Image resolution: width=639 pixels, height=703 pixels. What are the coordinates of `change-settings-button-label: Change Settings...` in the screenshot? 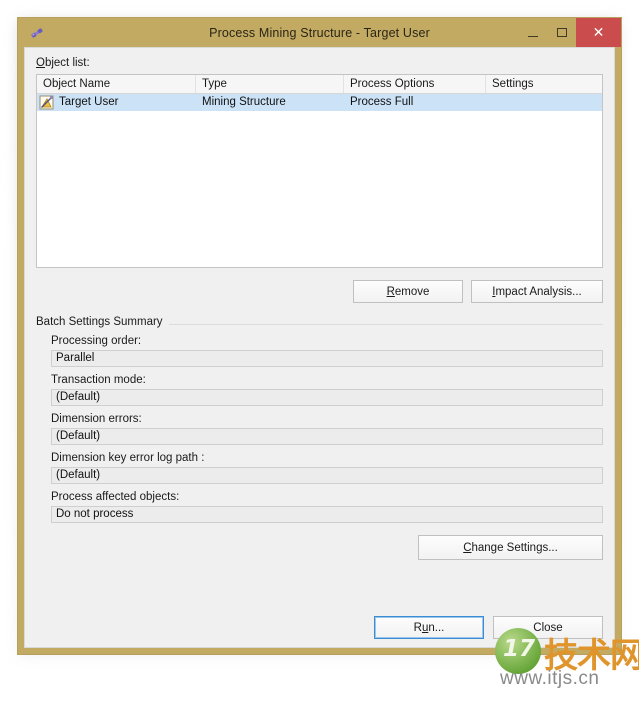 It's located at (510, 547).